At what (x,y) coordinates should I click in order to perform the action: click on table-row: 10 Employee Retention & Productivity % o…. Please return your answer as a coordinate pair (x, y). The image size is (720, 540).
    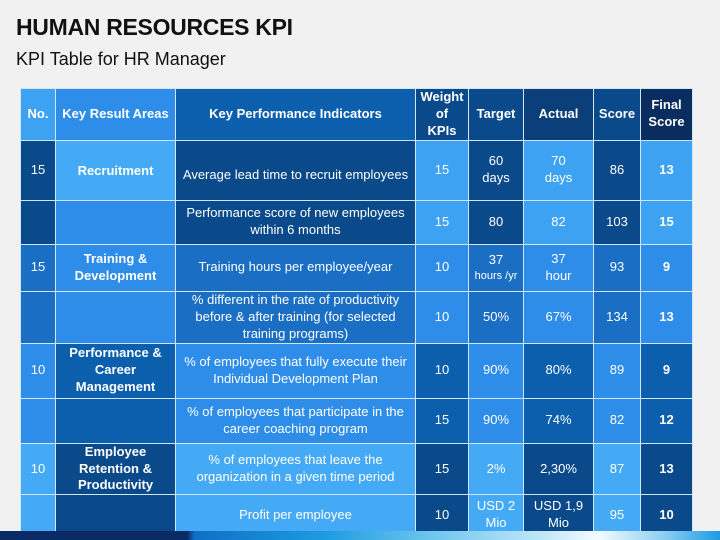
    Looking at the image, I should click on (356, 469).